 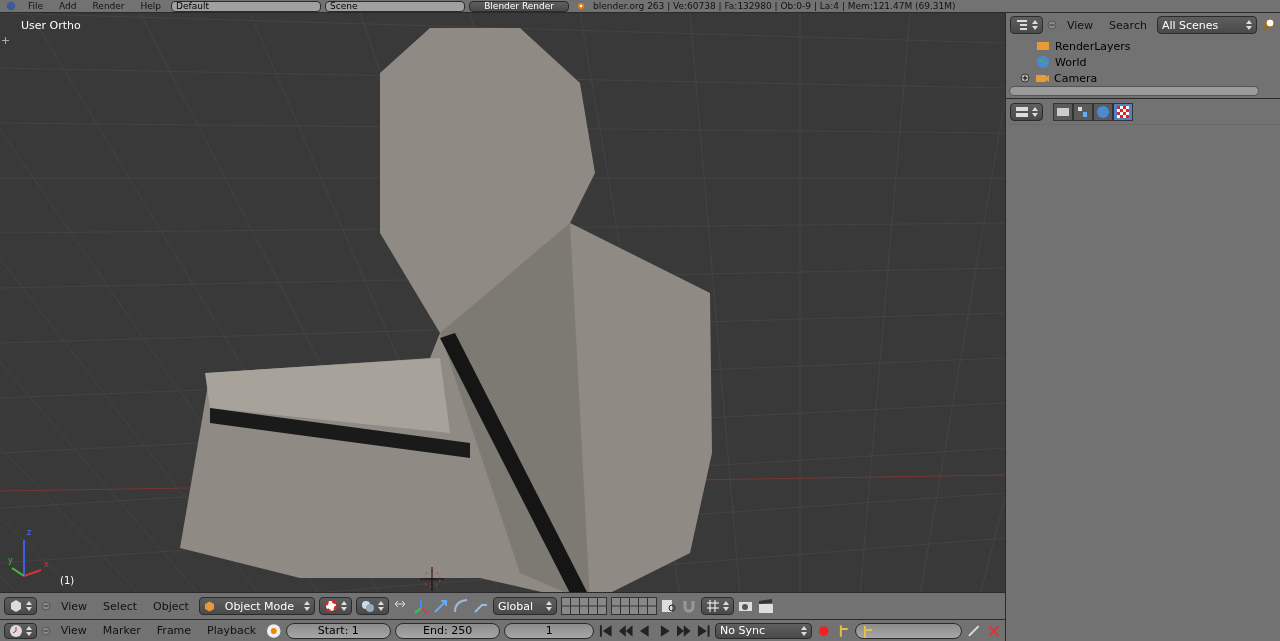 What do you see at coordinates (1128, 25) in the screenshot?
I see `menu-item: Search` at bounding box center [1128, 25].